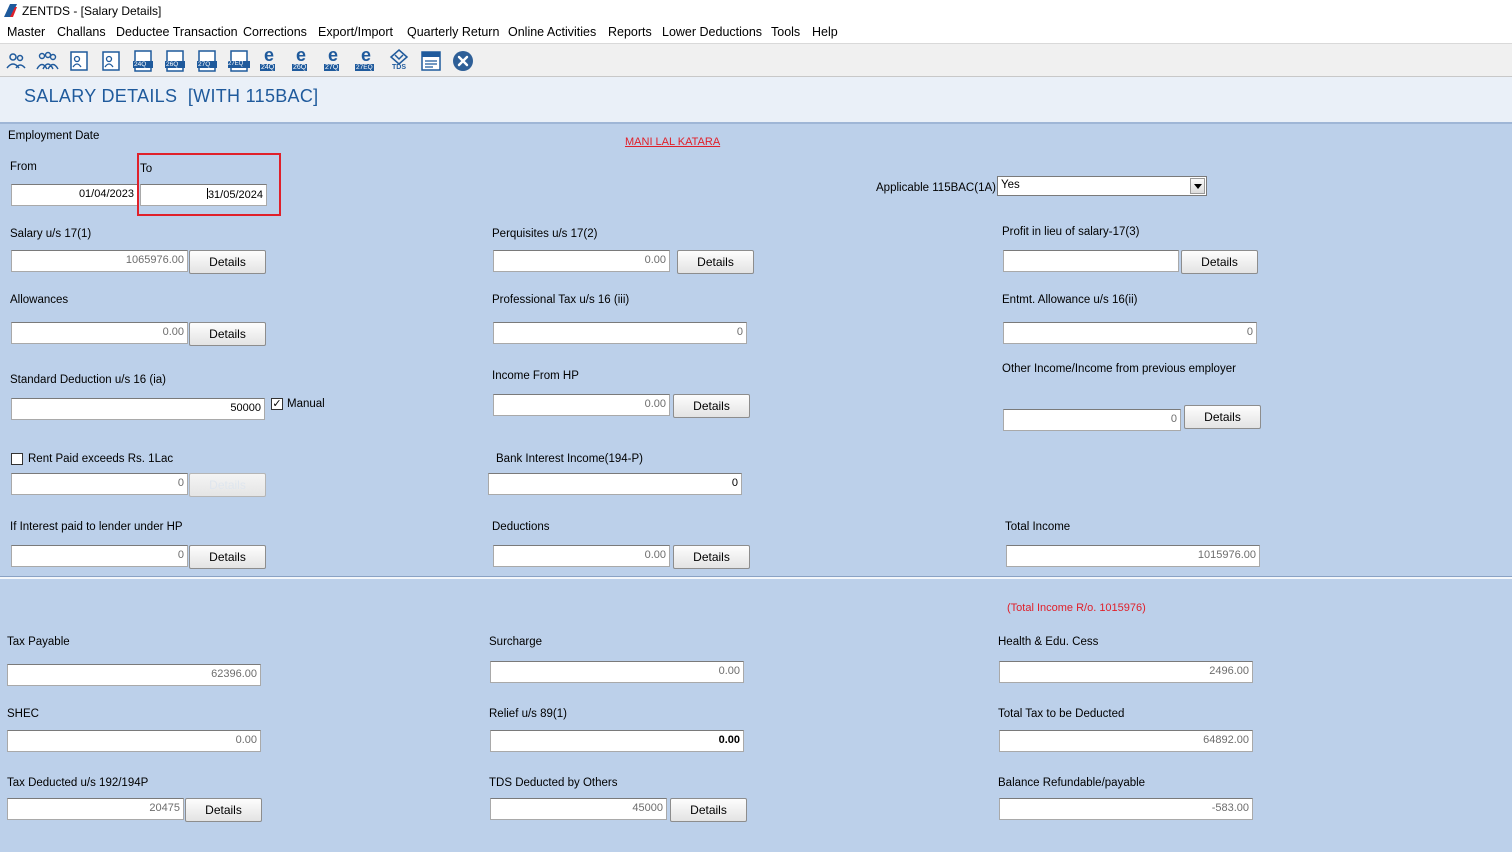 The width and height of the screenshot is (1512, 852). What do you see at coordinates (1222, 417) in the screenshot?
I see `other-income-details-button: Details` at bounding box center [1222, 417].